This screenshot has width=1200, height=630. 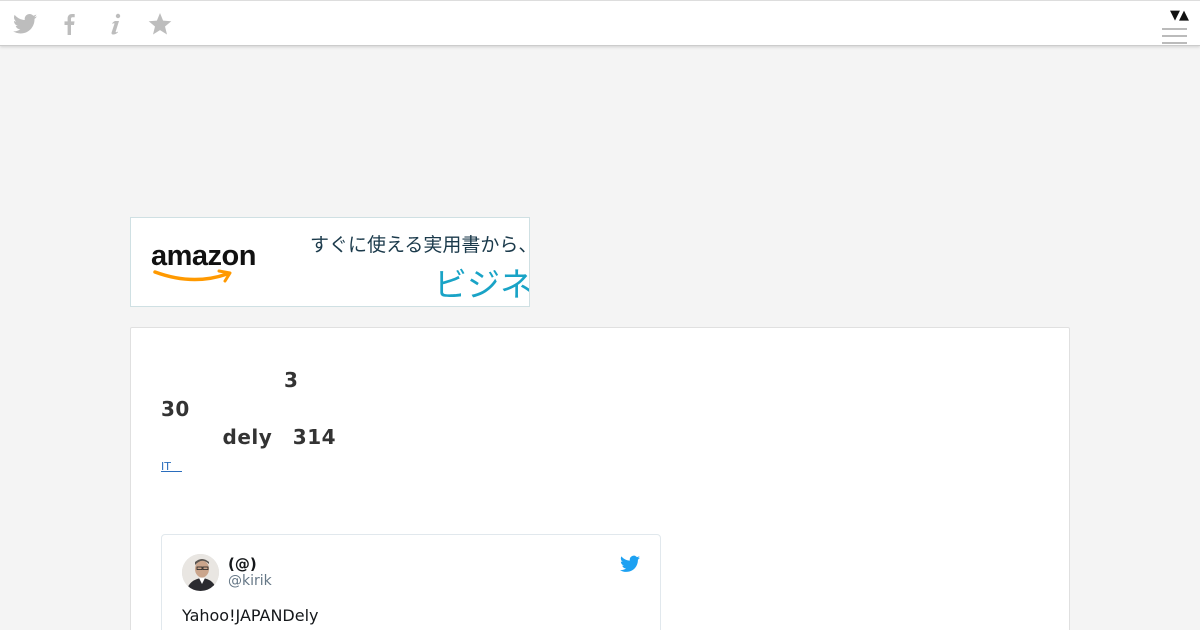 What do you see at coordinates (482, 284) in the screenshot?
I see `ad-headline: ビジネス` at bounding box center [482, 284].